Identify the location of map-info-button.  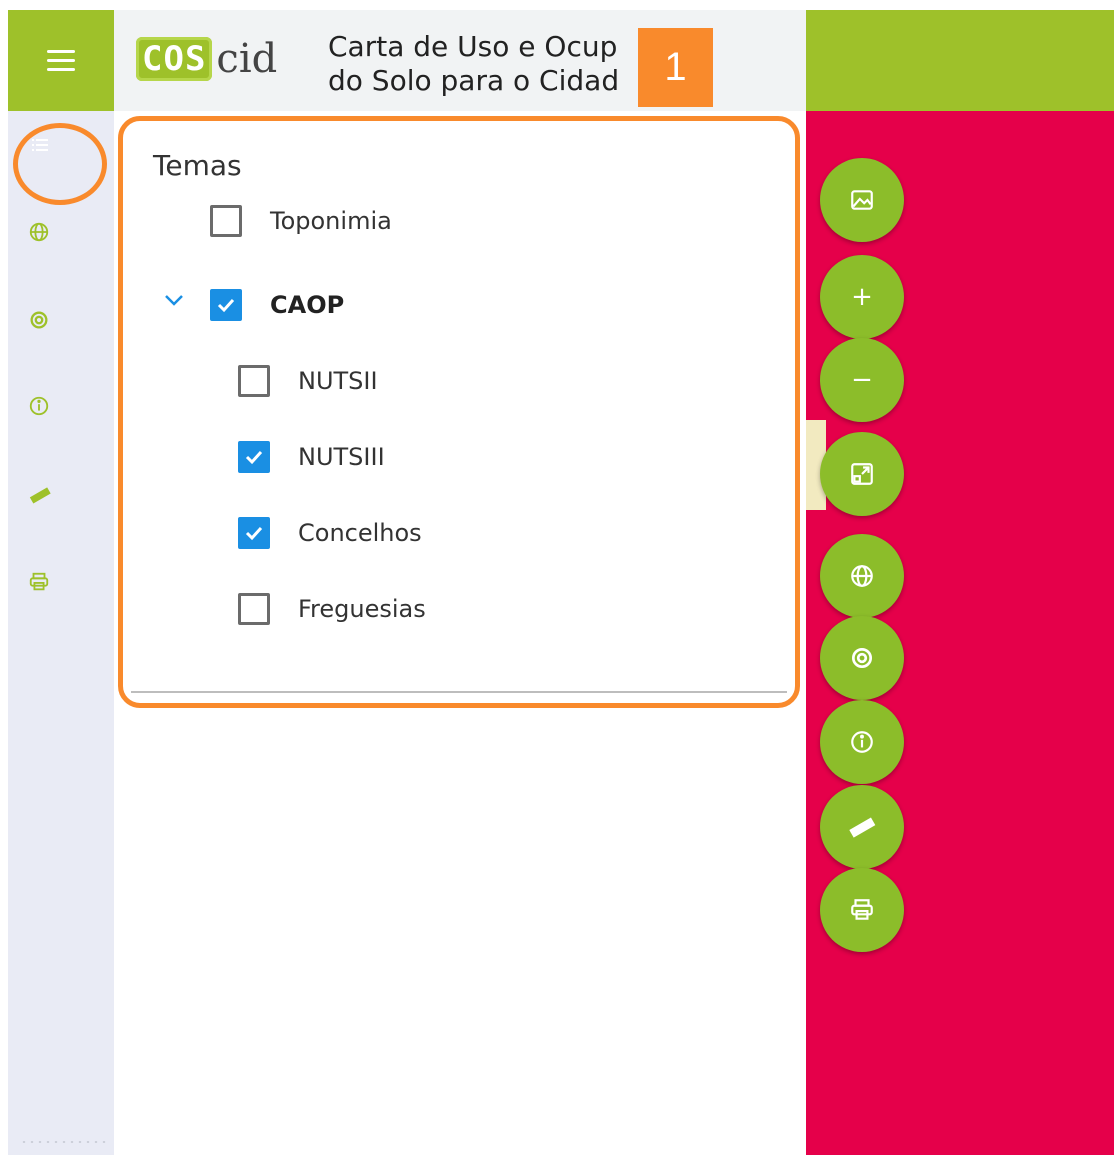
(862, 742).